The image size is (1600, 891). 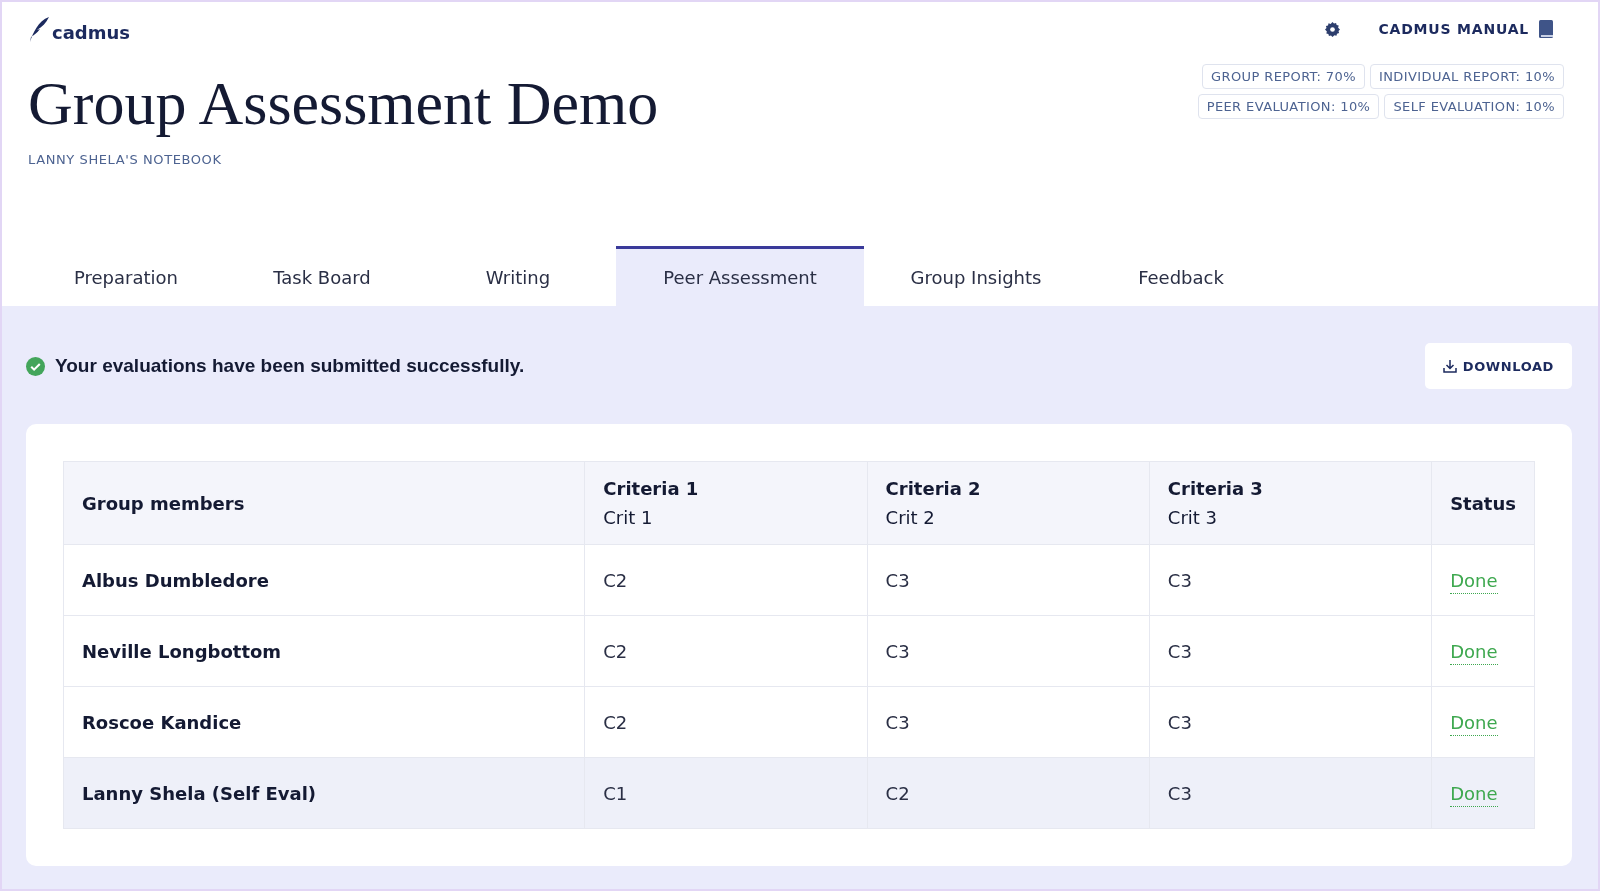 What do you see at coordinates (1474, 106) in the screenshot?
I see `weight-tag: SELF EVALUATION: 10%` at bounding box center [1474, 106].